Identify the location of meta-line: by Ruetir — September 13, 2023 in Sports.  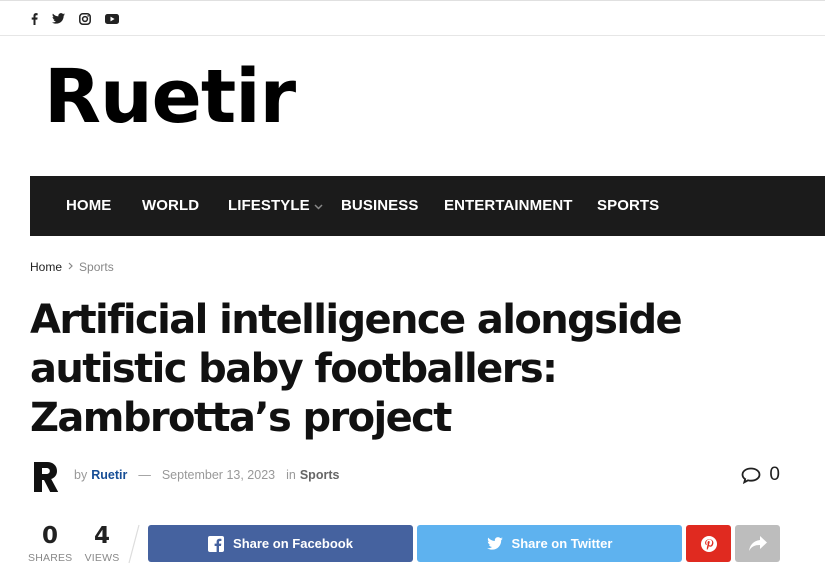
(206, 475).